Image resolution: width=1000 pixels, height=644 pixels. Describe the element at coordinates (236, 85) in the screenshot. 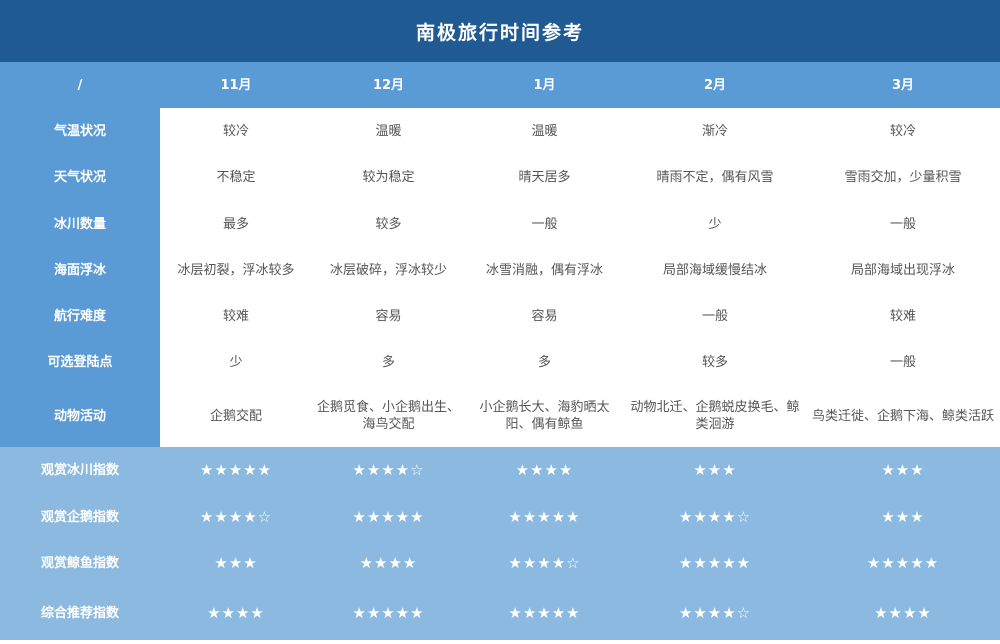

I see `column-header-nov: 11月` at that location.